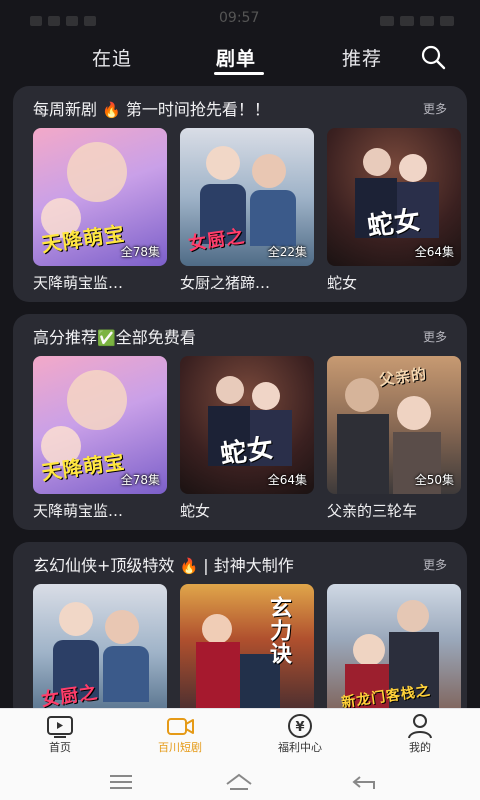  What do you see at coordinates (248, 565) in the screenshot?
I see `section-title-suffix: | 封神大制作` at bounding box center [248, 565].